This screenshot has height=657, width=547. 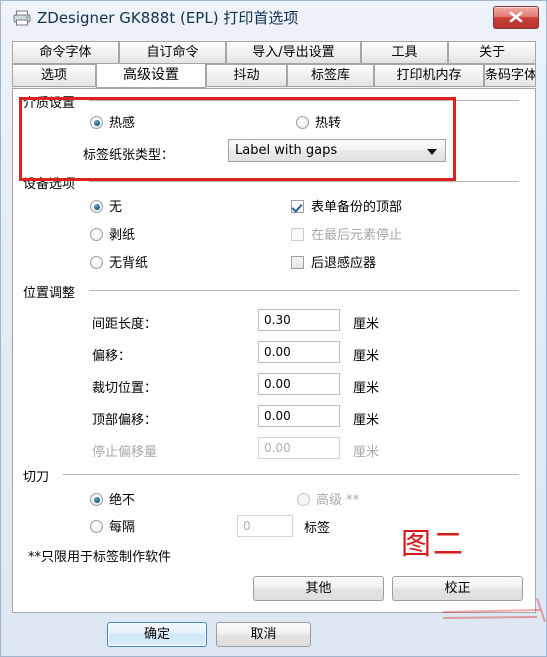 I want to click on gap-length-input: 0.30, so click(x=299, y=320).